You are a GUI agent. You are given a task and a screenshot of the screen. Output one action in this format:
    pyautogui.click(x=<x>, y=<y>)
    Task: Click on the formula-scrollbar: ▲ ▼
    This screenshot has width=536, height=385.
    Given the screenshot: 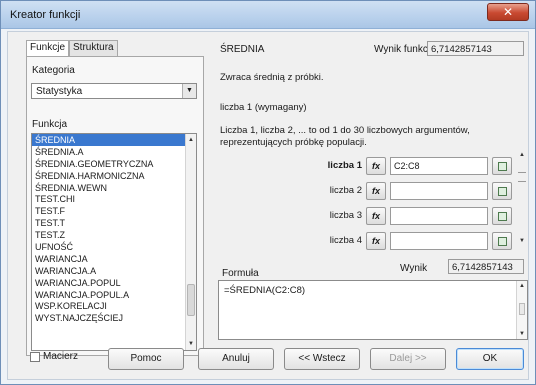 What is the action you would take?
    pyautogui.click(x=521, y=310)
    